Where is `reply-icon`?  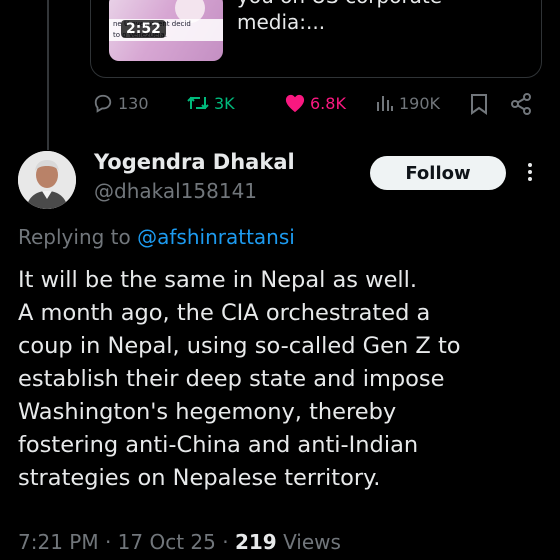
reply-icon is located at coordinates (103, 103).